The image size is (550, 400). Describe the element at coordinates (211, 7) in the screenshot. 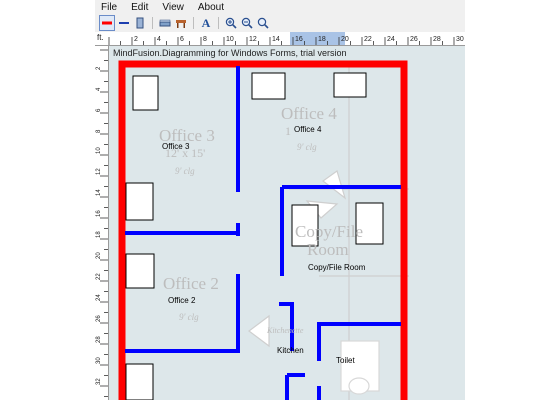

I see `menu-about: About` at that location.